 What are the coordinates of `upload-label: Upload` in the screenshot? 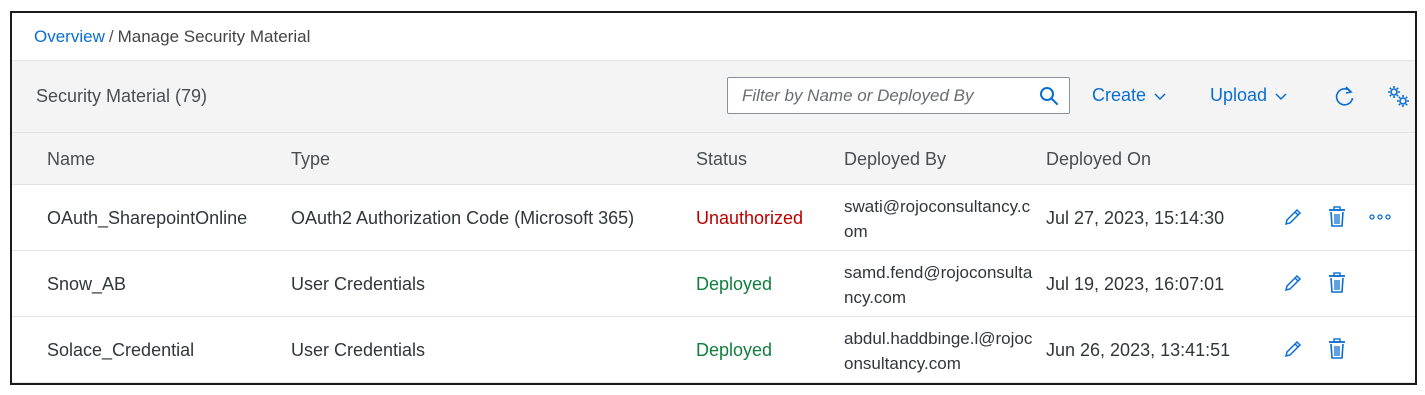 It's located at (1239, 95).